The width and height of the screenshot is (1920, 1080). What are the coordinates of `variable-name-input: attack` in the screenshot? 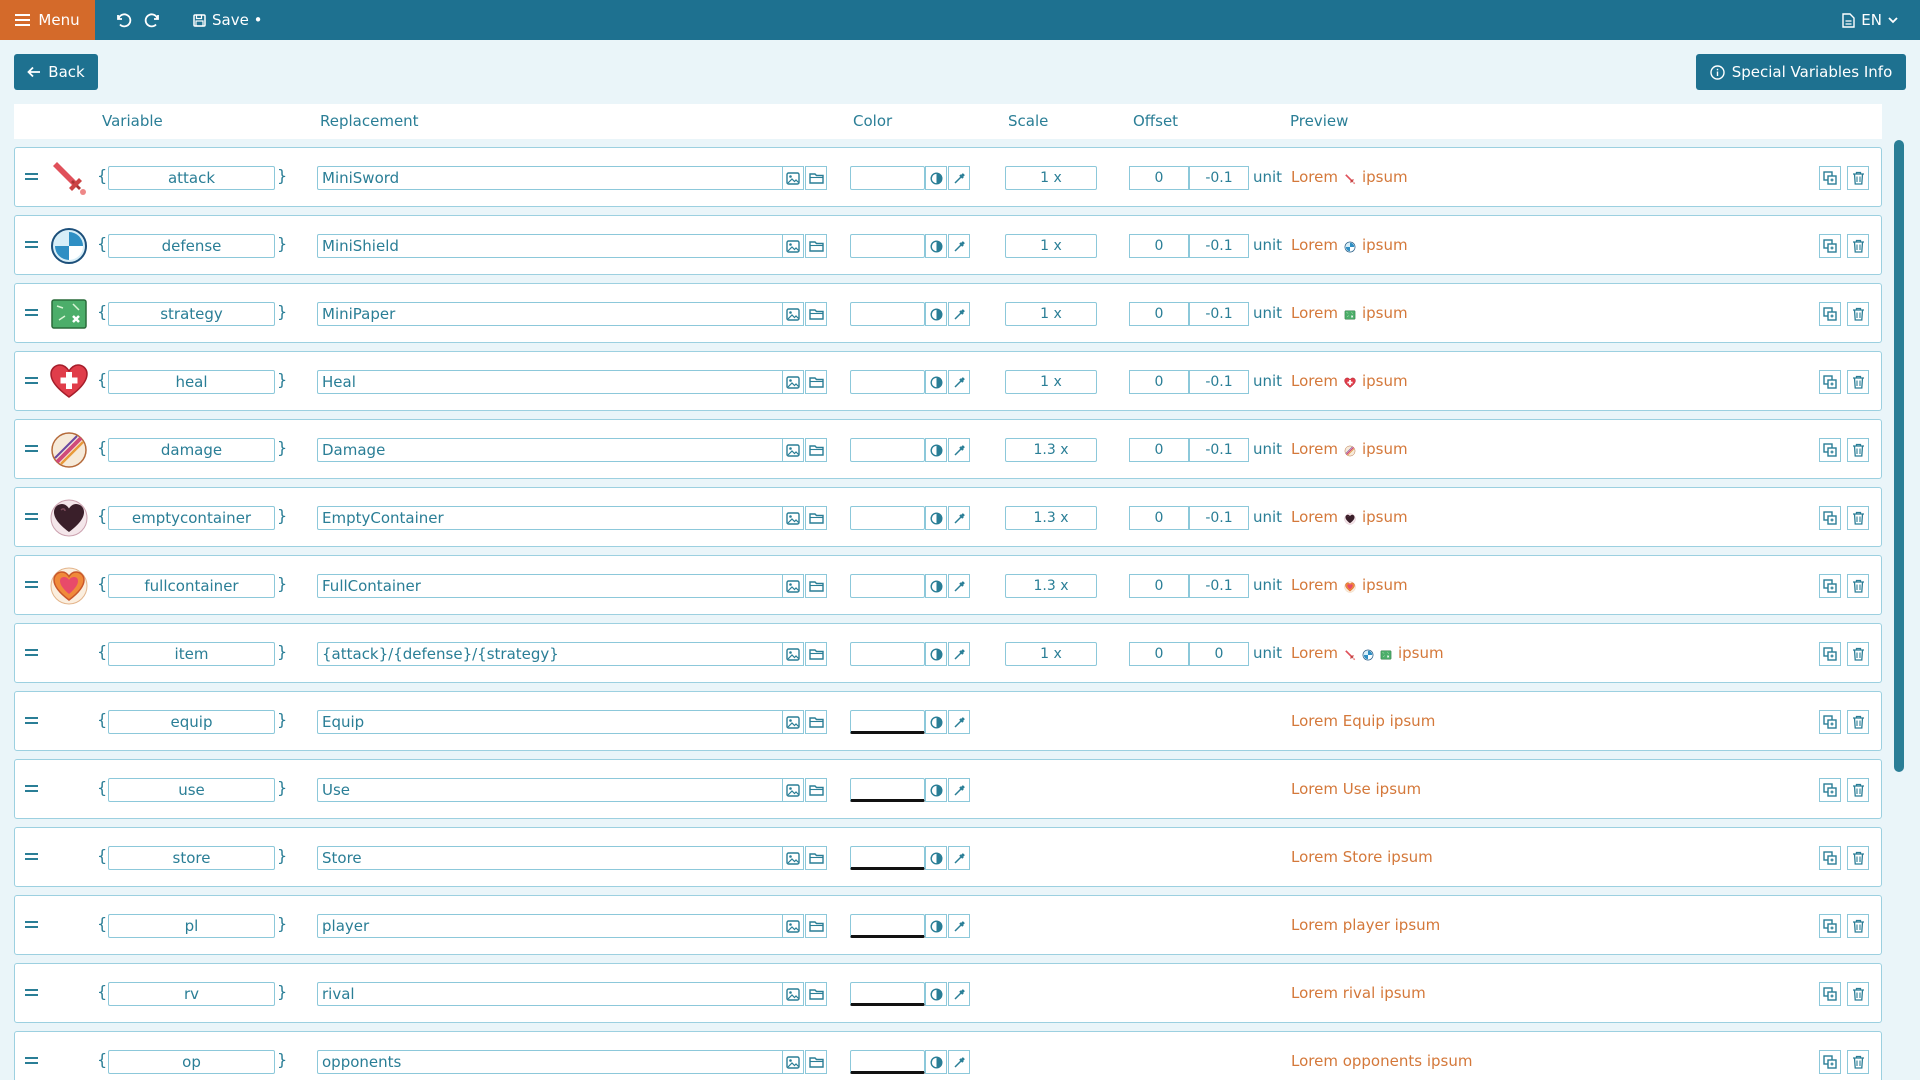 It's located at (191, 178).